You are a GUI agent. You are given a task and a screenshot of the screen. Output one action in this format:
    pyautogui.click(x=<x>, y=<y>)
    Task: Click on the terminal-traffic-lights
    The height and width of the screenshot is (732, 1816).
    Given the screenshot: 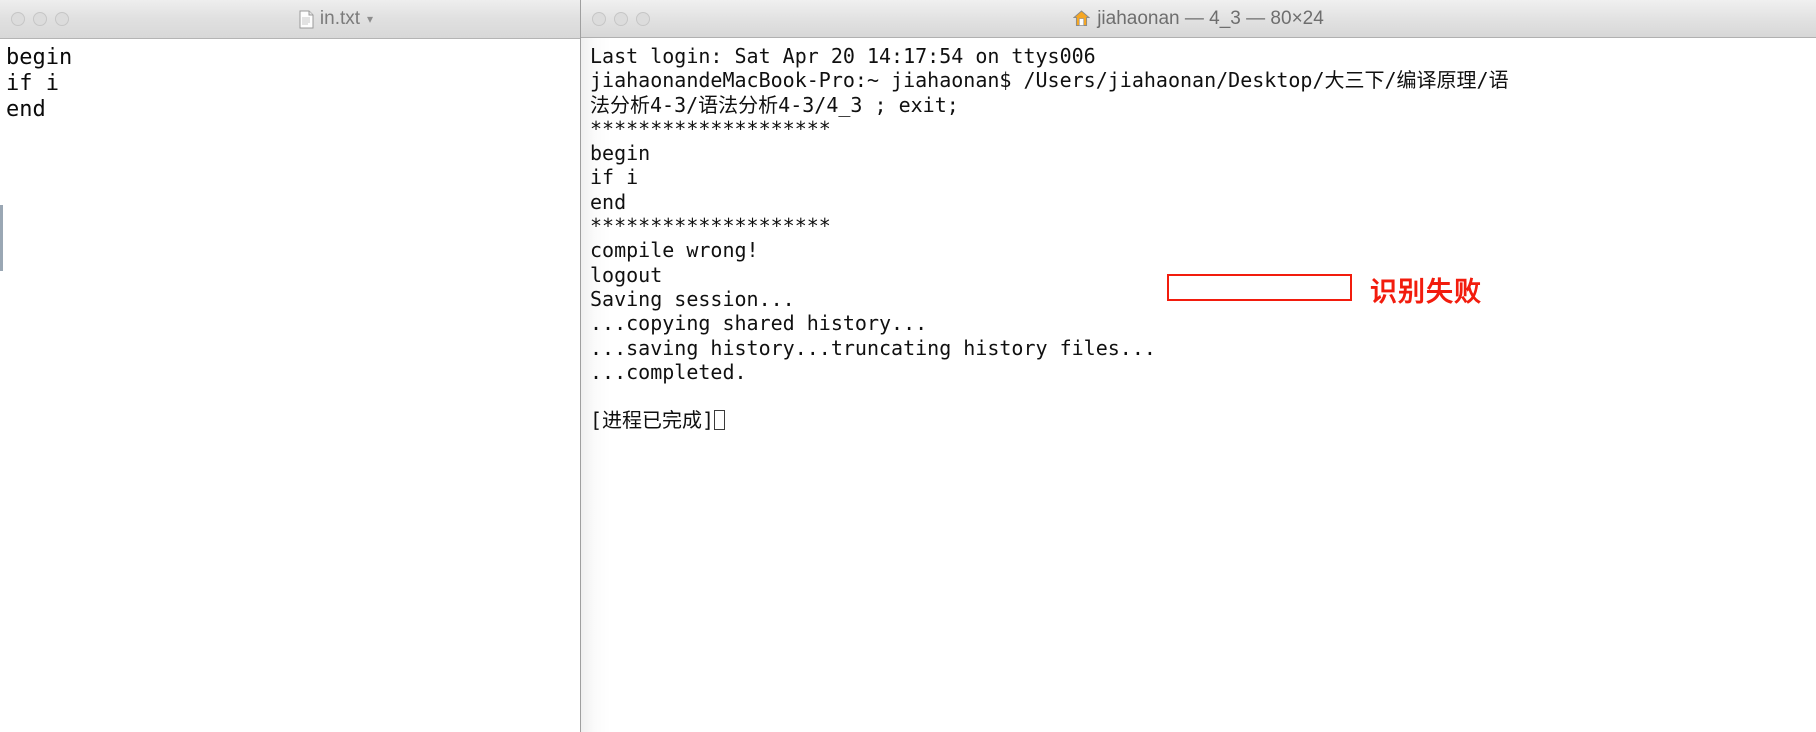 What is the action you would take?
    pyautogui.click(x=621, y=18)
    